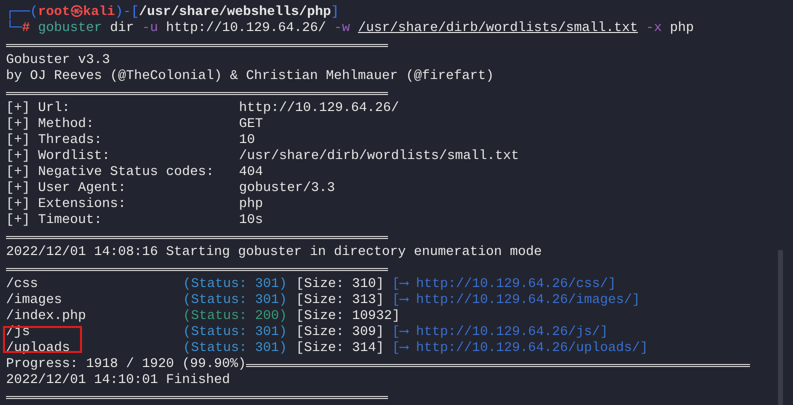 The width and height of the screenshot is (793, 405). I want to click on scrollbar, so click(780, 327).